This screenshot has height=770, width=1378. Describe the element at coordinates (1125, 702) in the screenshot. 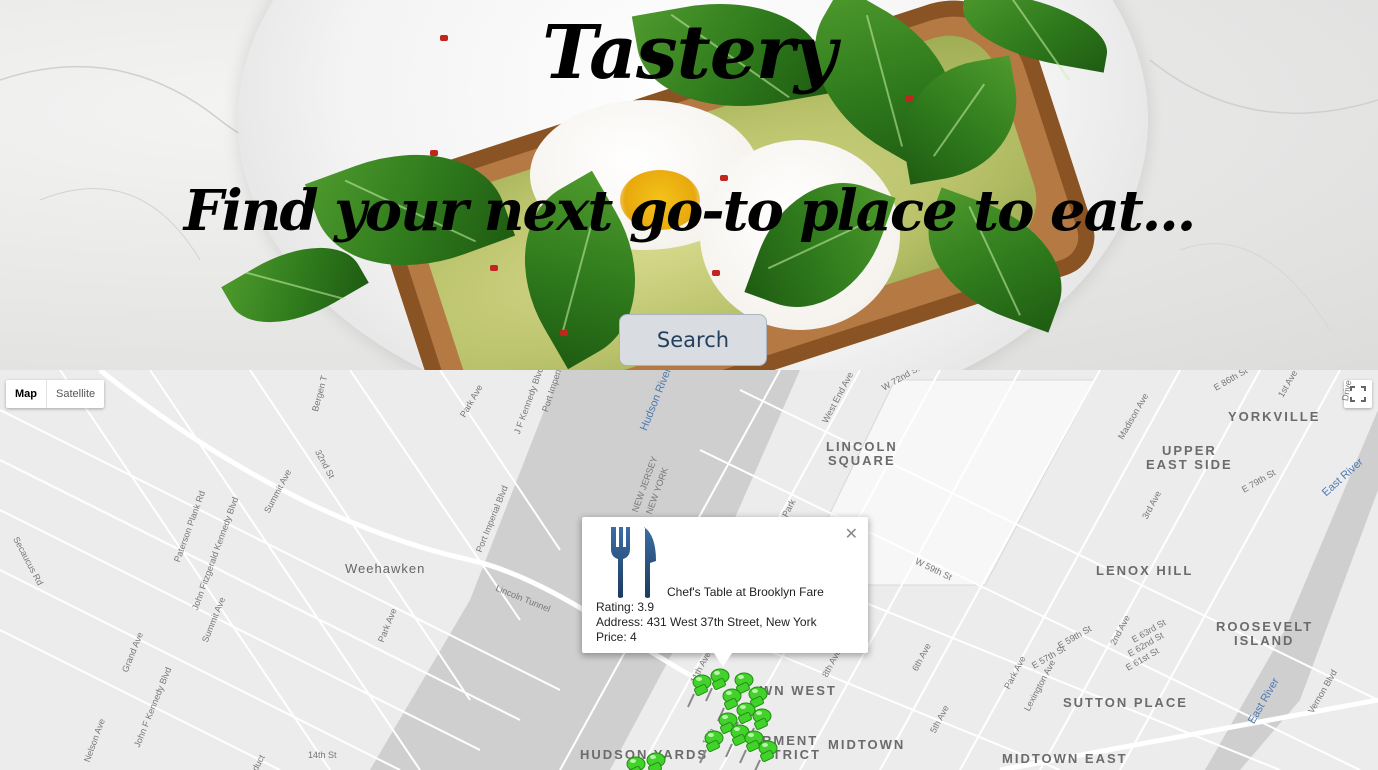

I see `area-label: SUTTON PLACE` at that location.